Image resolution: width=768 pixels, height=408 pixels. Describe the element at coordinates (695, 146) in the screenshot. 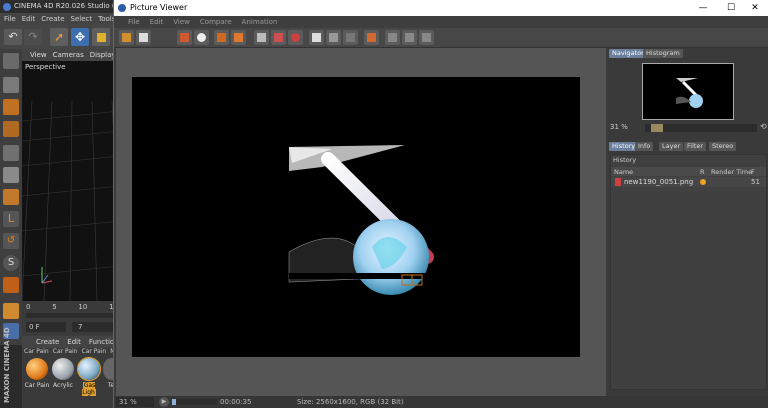

I see `tab-filter: Filter` at that location.